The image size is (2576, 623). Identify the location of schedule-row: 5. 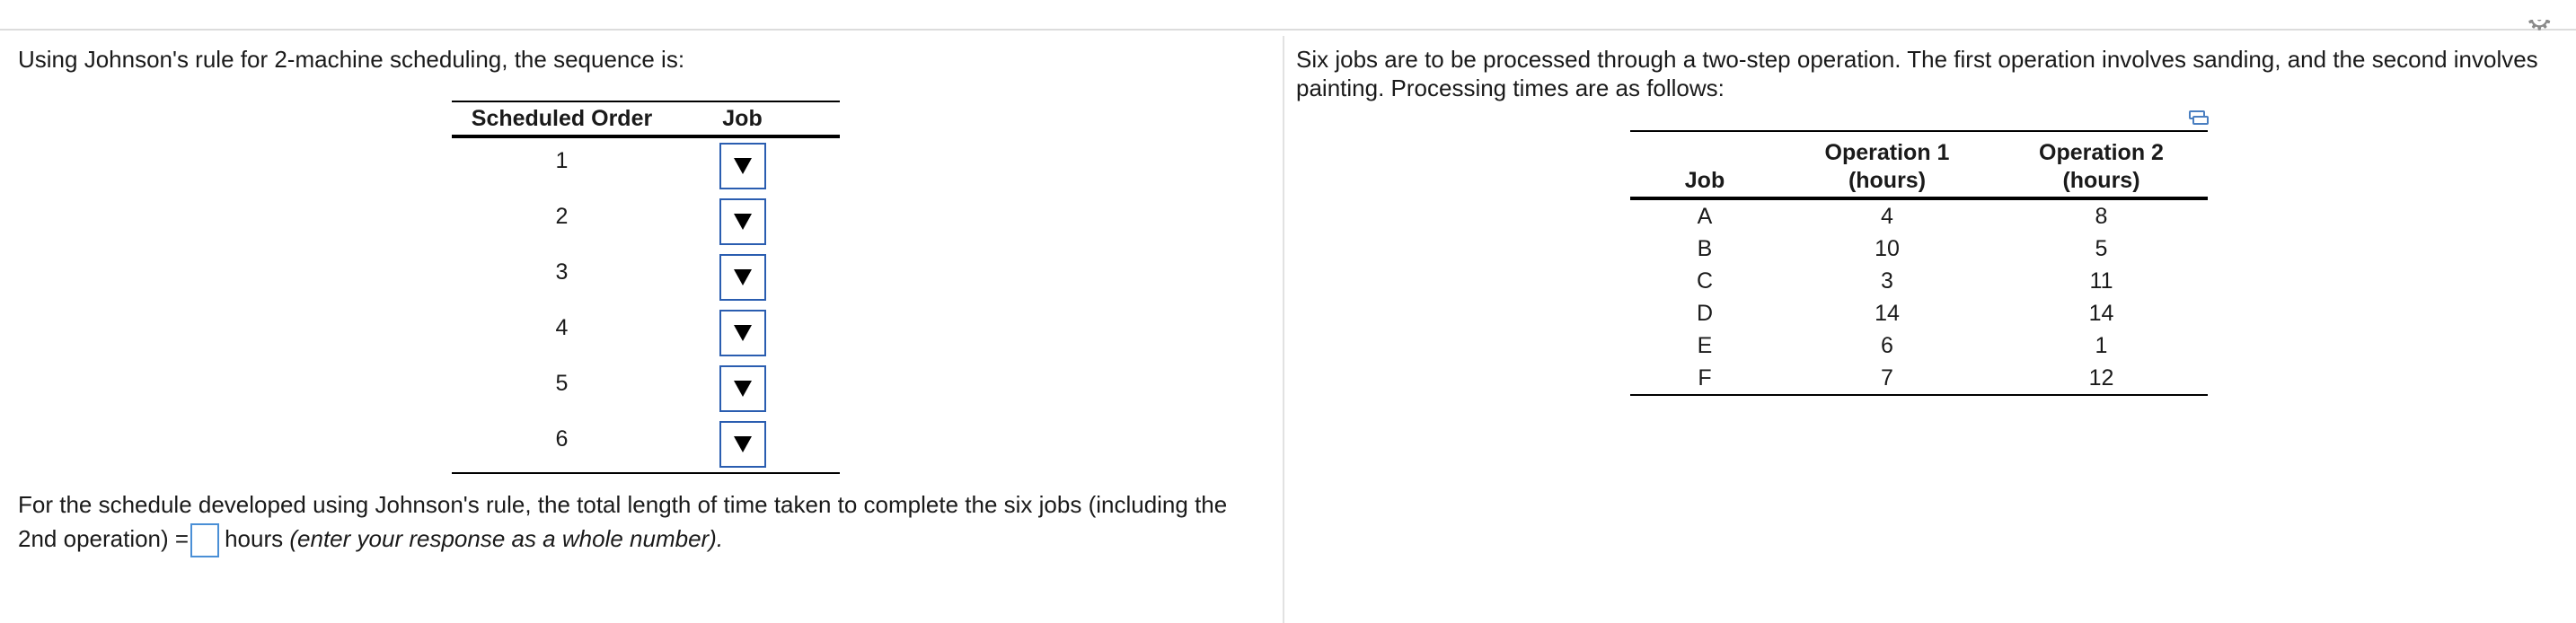
(646, 389).